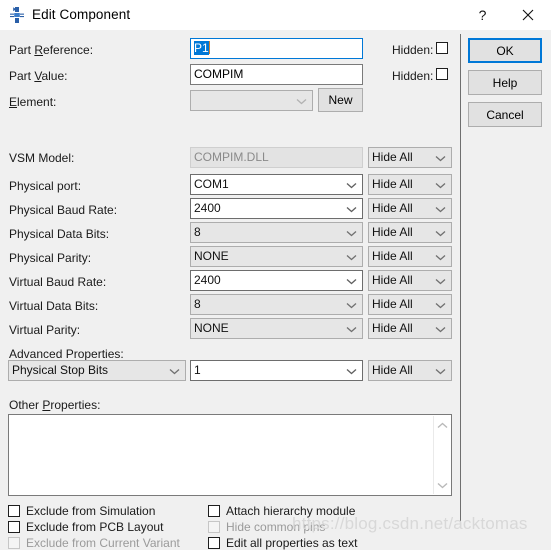 This screenshot has height=550, width=551. What do you see at coordinates (276, 232) in the screenshot?
I see `physical-data-bits-combo: 8` at bounding box center [276, 232].